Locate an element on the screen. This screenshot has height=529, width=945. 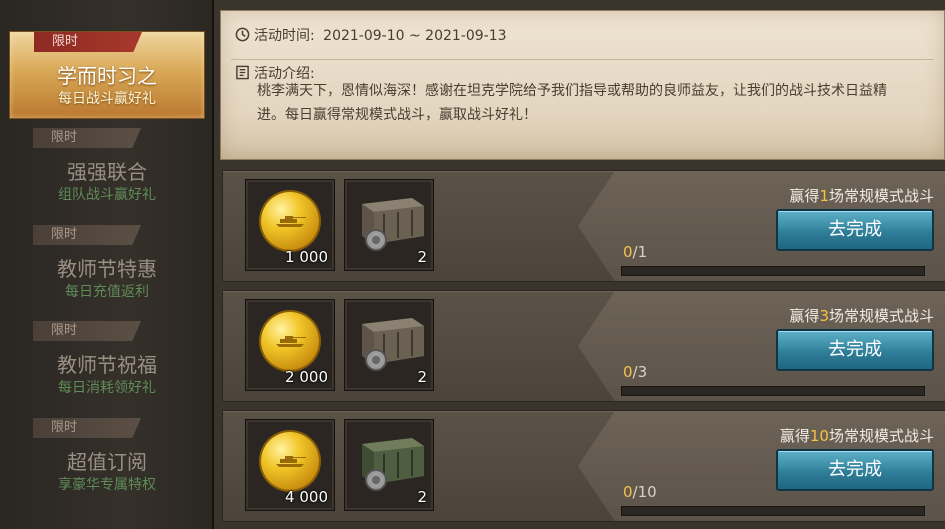
activity-time-row: 活动时间: 2021-09-10 ~ 2021-09-13 is located at coordinates (371, 35).